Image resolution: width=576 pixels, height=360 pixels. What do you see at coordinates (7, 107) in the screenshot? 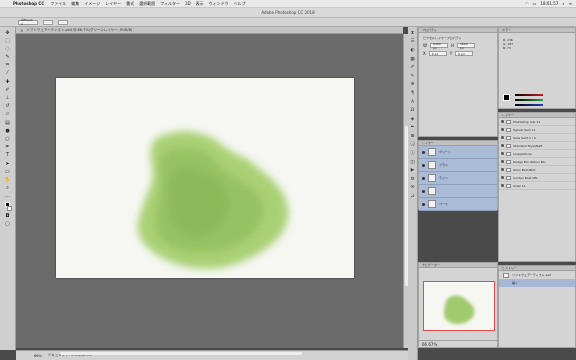
I see `history-brush-tool-icon: ↺` at bounding box center [7, 107].